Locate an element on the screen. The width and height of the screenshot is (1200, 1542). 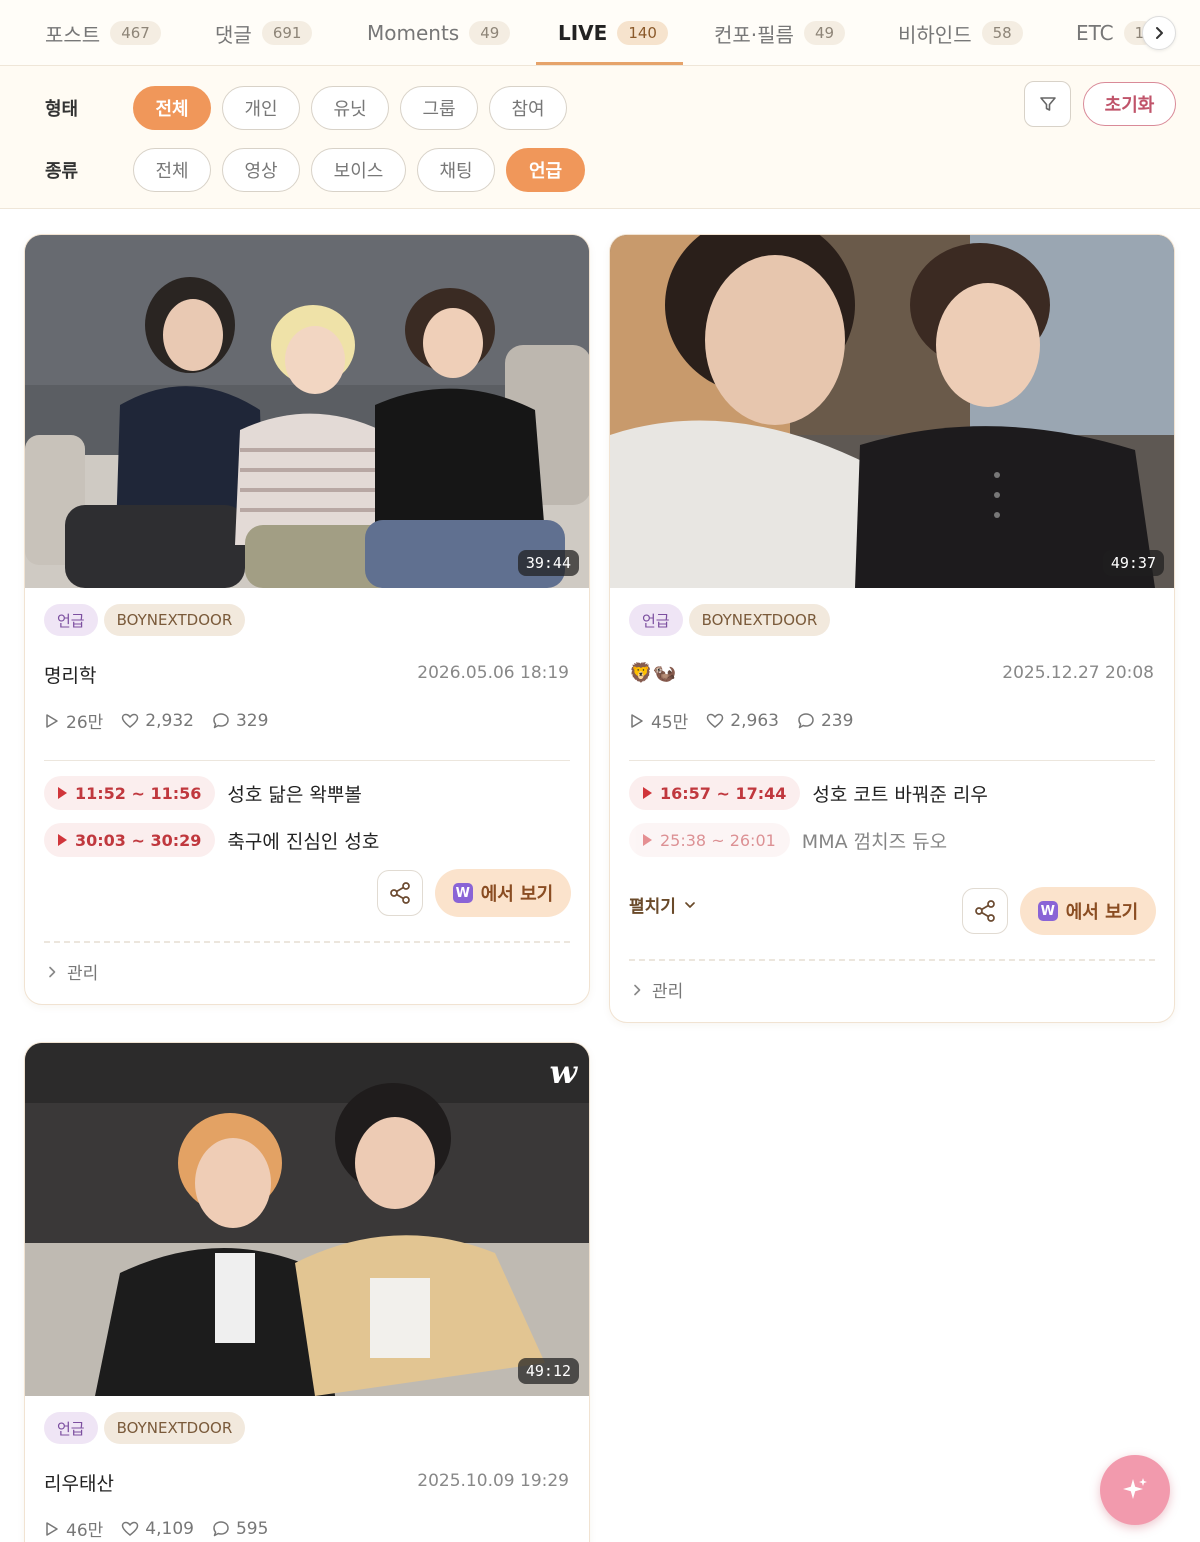
comments-stat: 239 is located at coordinates (825, 721).